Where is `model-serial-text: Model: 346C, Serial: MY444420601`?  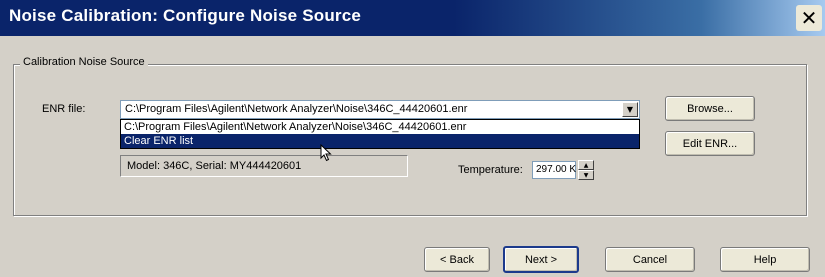 model-serial-text: Model: 346C, Serial: MY444420601 is located at coordinates (214, 166).